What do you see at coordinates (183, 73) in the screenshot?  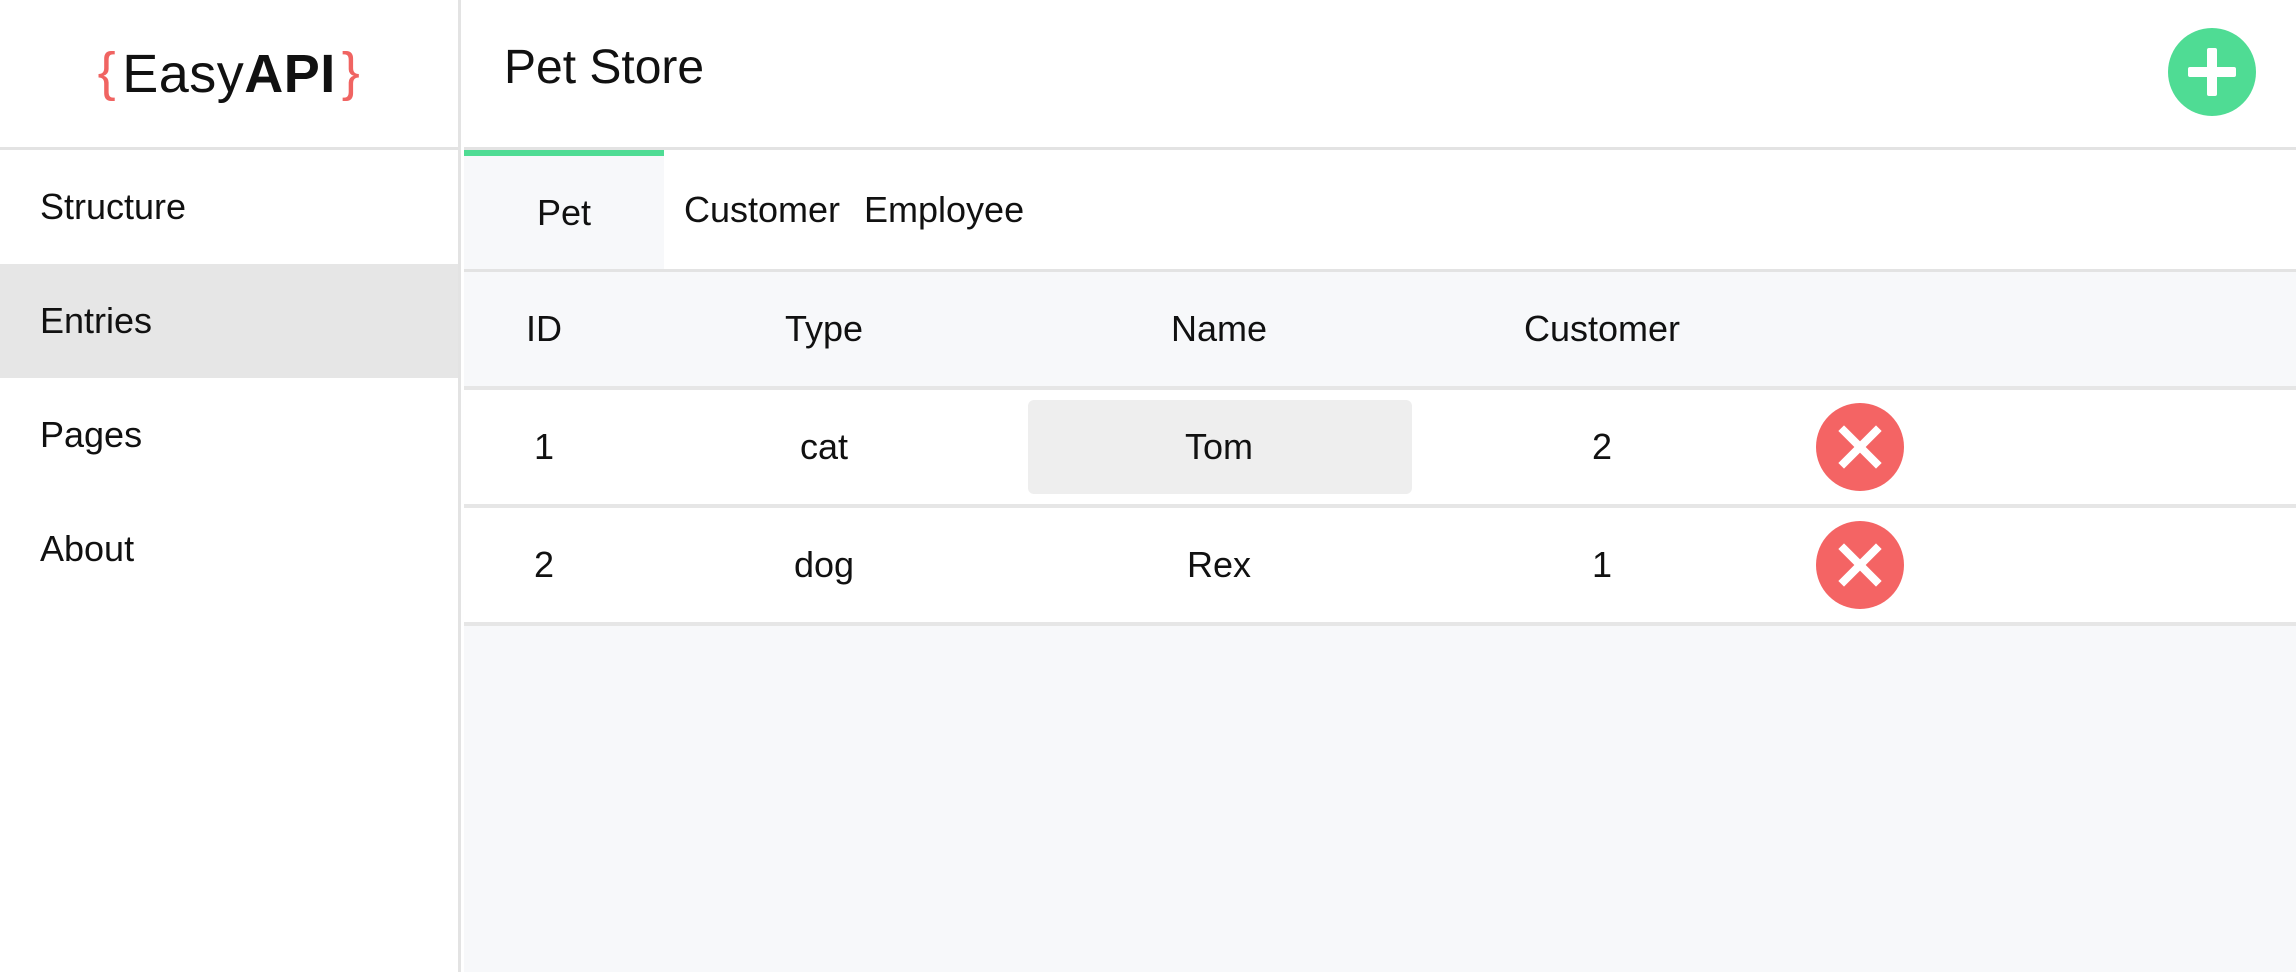 I see `logo-easy-text: Easy` at bounding box center [183, 73].